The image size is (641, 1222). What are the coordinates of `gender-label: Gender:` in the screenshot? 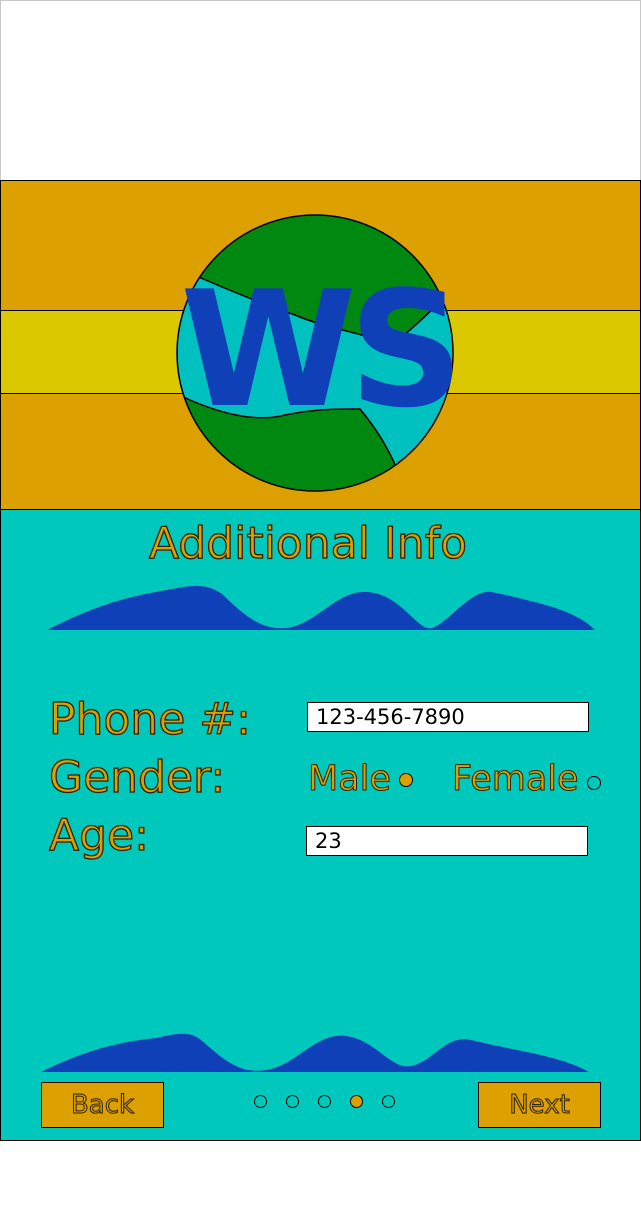 It's located at (137, 777).